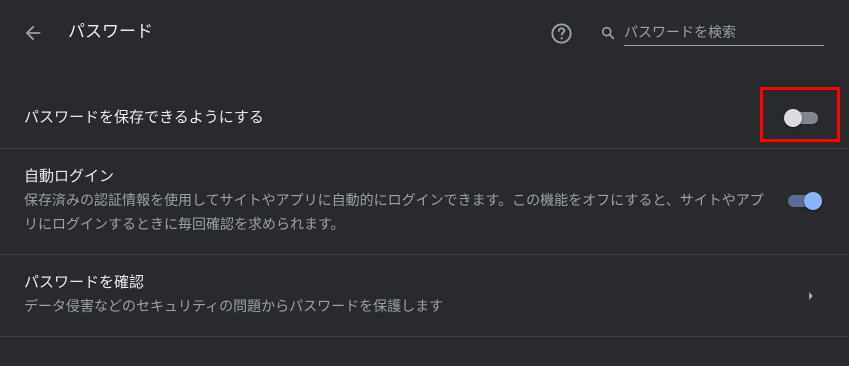 The height and width of the screenshot is (366, 849). I want to click on offer-to-save-label: パスワードを保存できるようにする, so click(144, 117).